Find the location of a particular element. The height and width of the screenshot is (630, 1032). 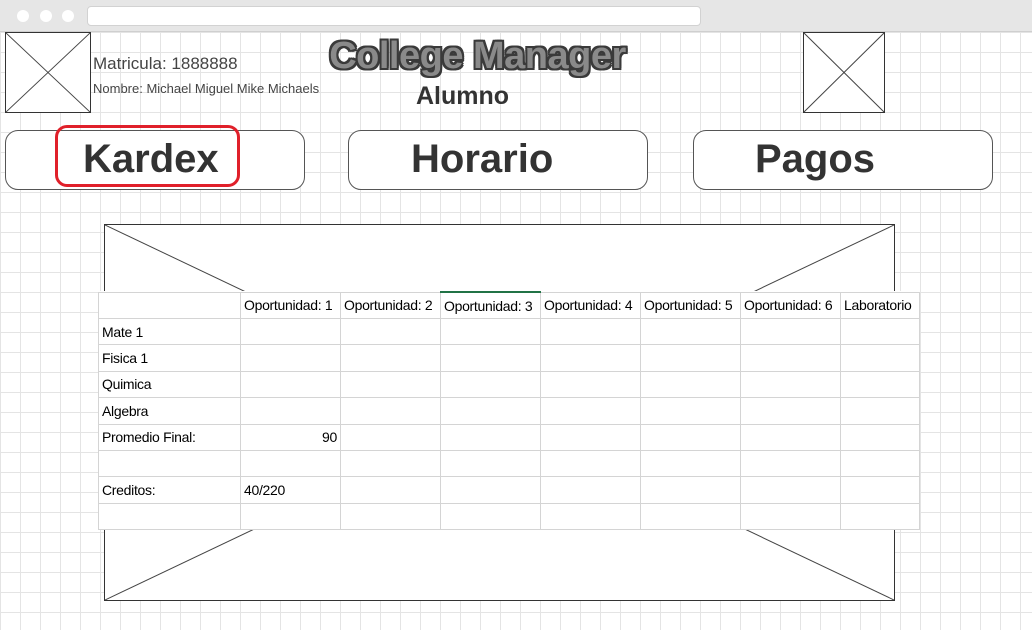

horario-button: Horario is located at coordinates (498, 160).